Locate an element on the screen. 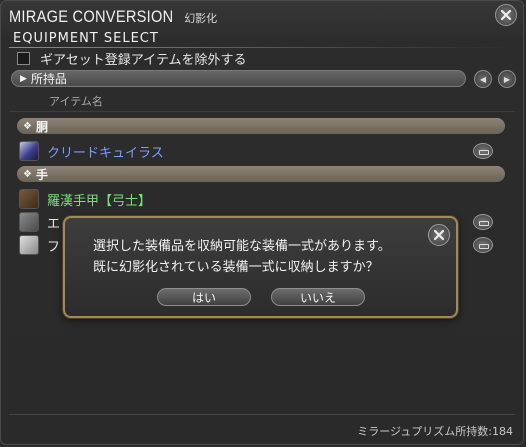  gauntlet-icon is located at coordinates (29, 199).